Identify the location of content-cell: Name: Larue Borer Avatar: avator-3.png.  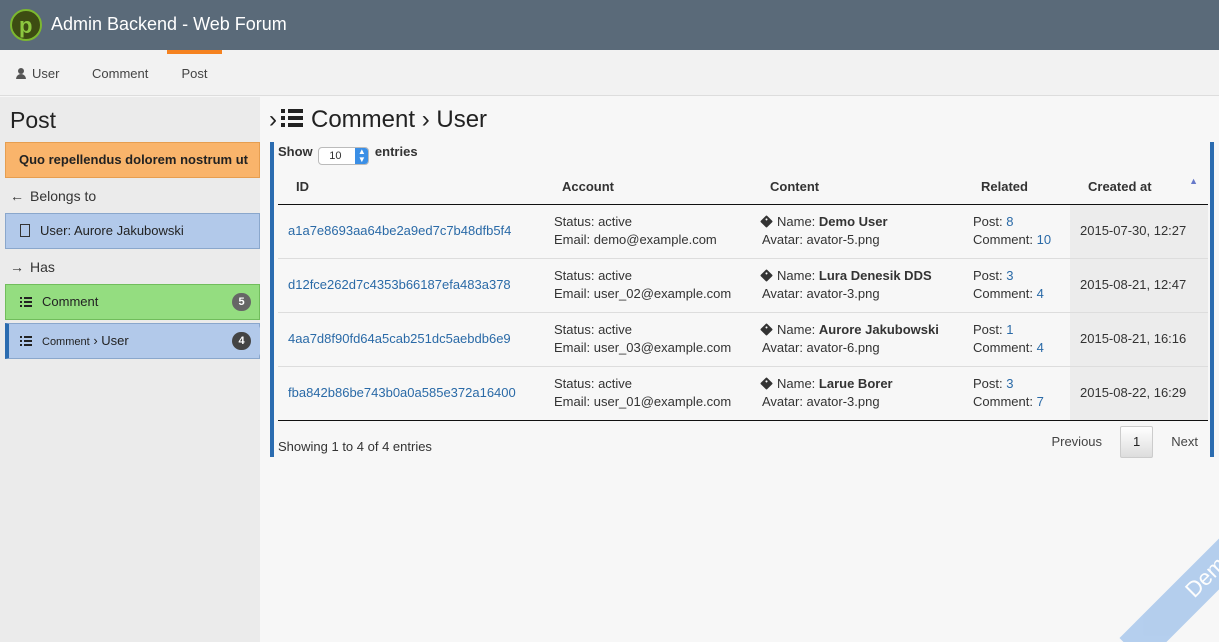
(857, 393).